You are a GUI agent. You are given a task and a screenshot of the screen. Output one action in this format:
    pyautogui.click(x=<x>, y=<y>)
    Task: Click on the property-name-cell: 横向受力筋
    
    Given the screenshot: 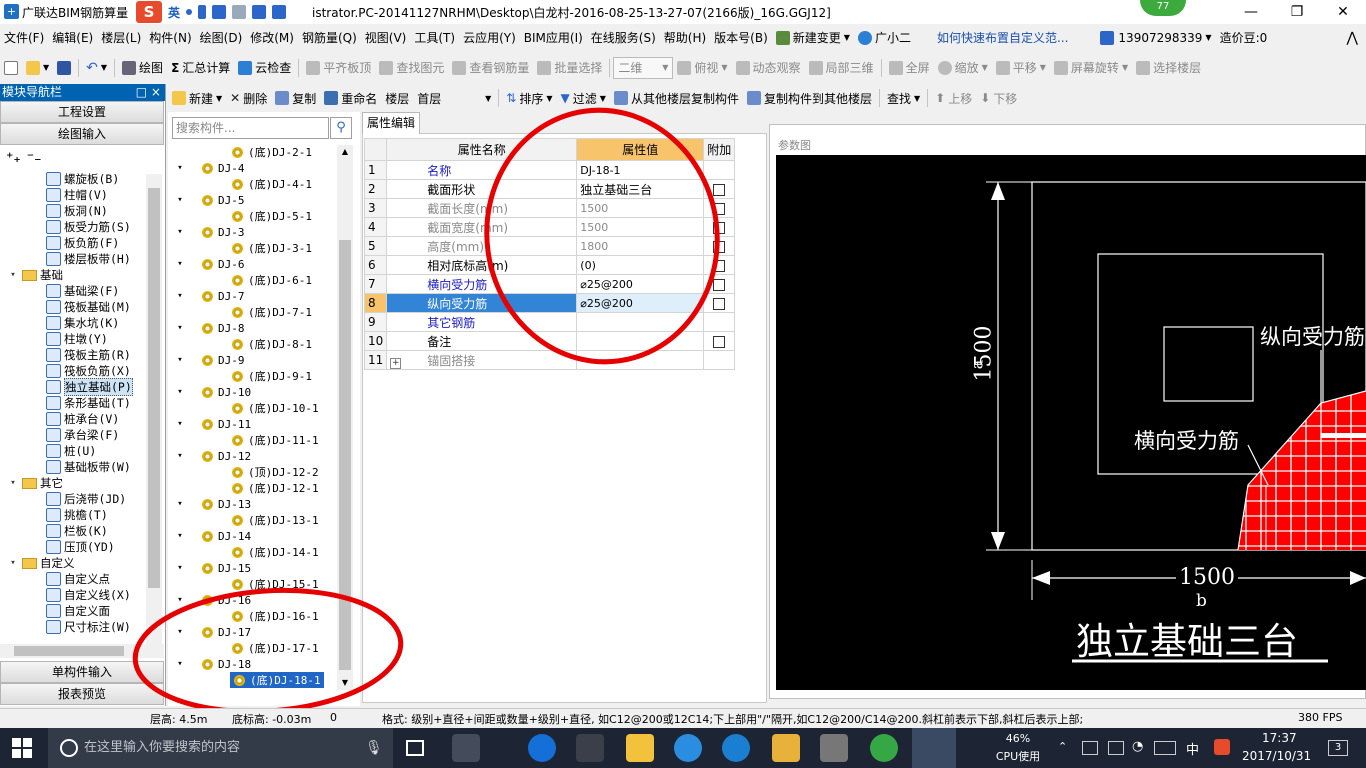 What is the action you would take?
    pyautogui.click(x=482, y=284)
    